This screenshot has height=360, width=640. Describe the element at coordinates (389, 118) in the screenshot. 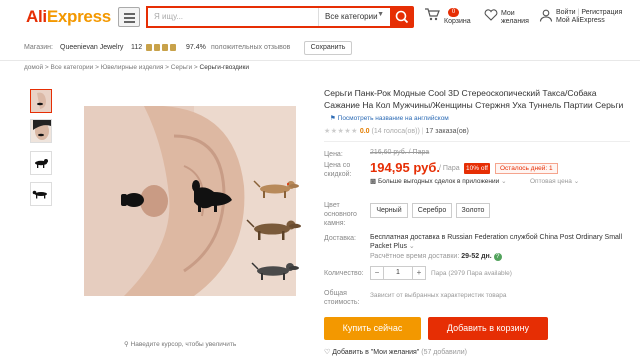

I see `translate-title-link: ⚑ Посмотреть название на английском` at that location.